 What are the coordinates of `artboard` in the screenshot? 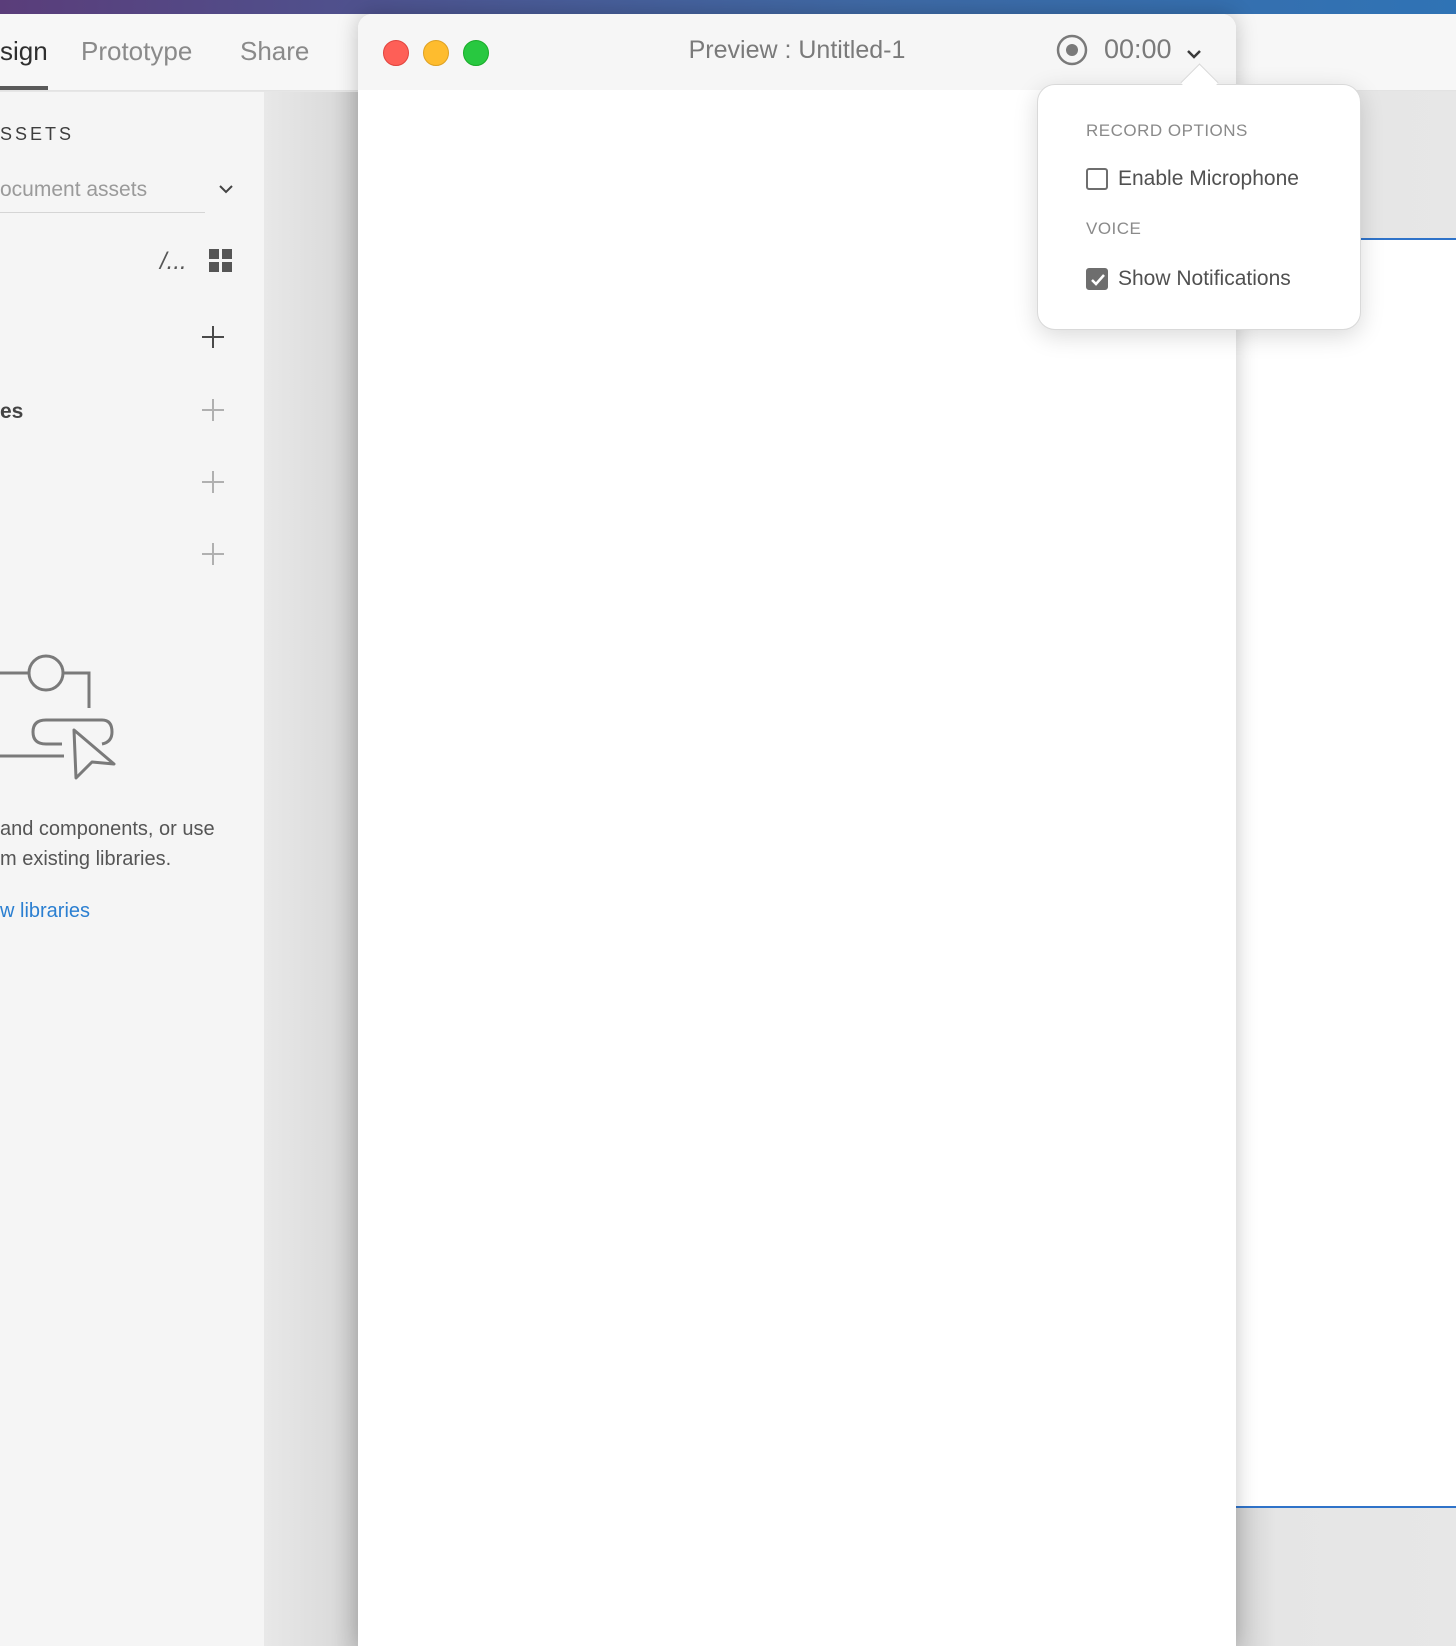 It's located at (1346, 873).